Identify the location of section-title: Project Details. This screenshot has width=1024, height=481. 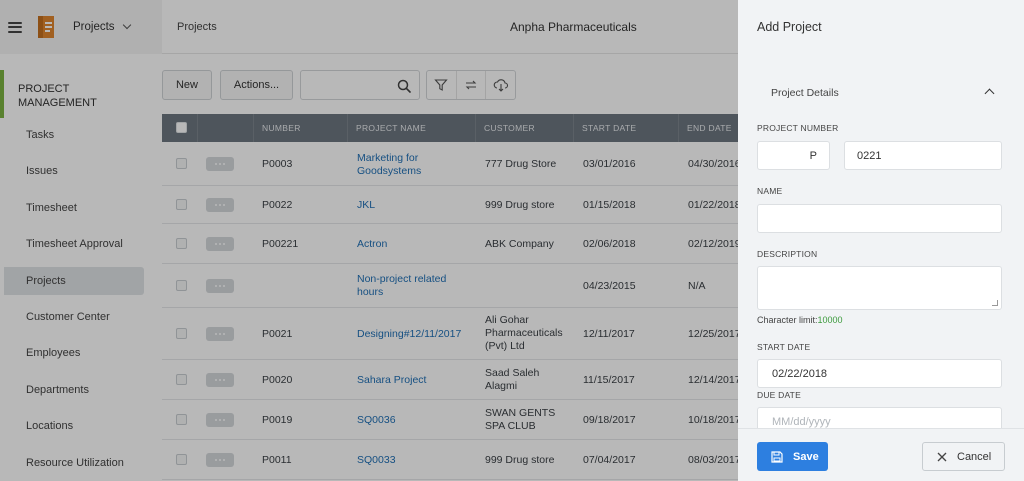
(805, 93).